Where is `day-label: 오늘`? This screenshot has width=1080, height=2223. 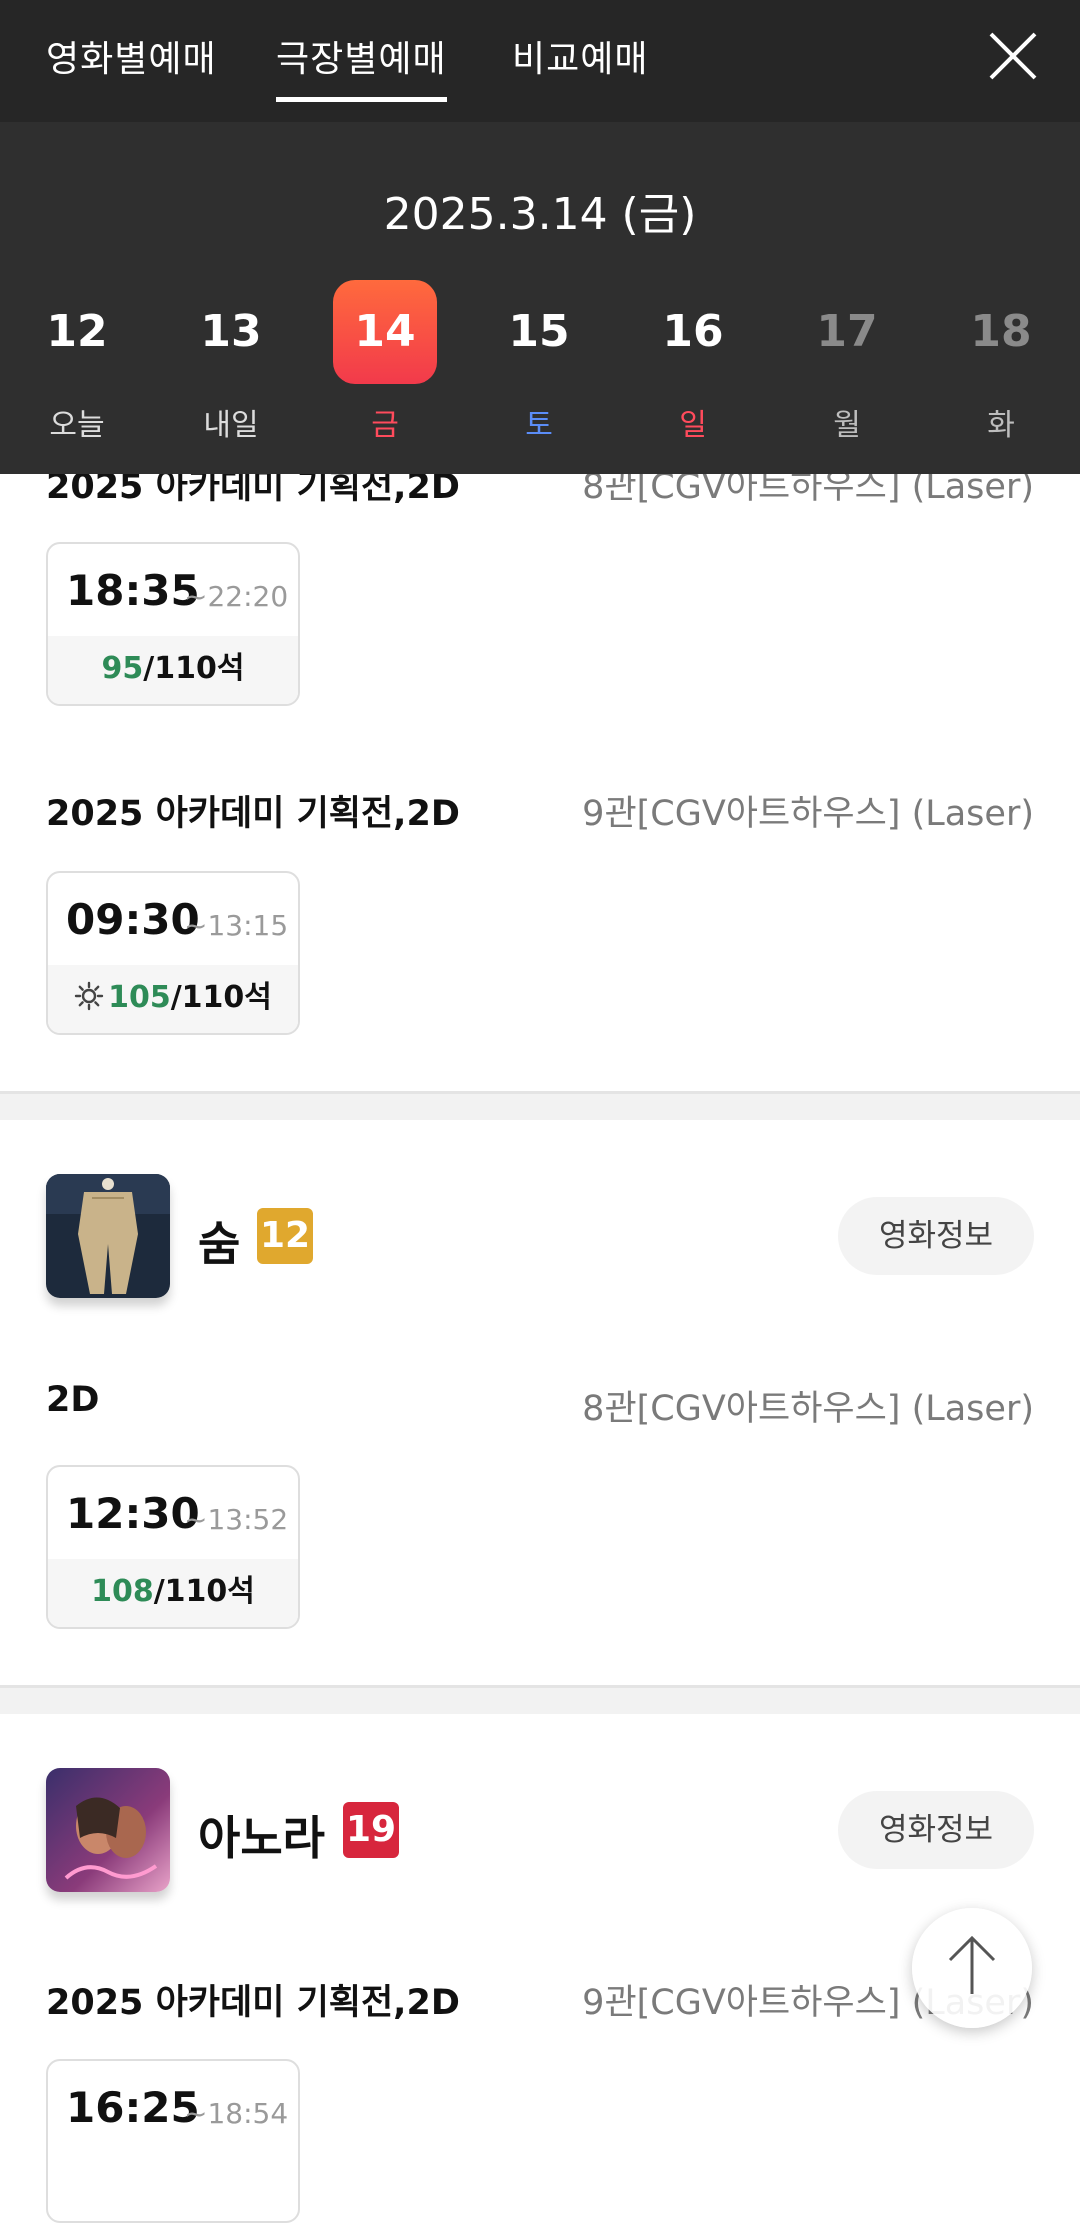 day-label: 오늘 is located at coordinates (77, 425).